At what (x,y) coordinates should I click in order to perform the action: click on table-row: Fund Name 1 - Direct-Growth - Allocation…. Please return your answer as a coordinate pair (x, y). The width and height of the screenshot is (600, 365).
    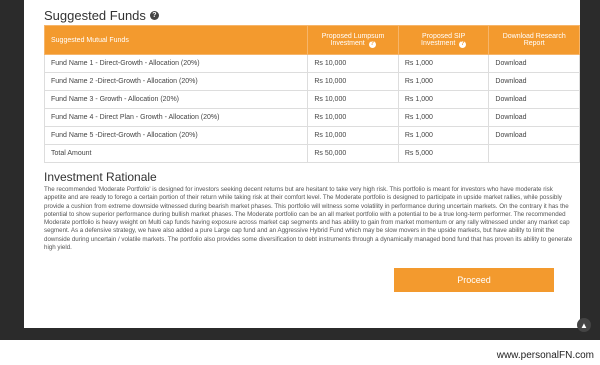
    Looking at the image, I should click on (311, 63).